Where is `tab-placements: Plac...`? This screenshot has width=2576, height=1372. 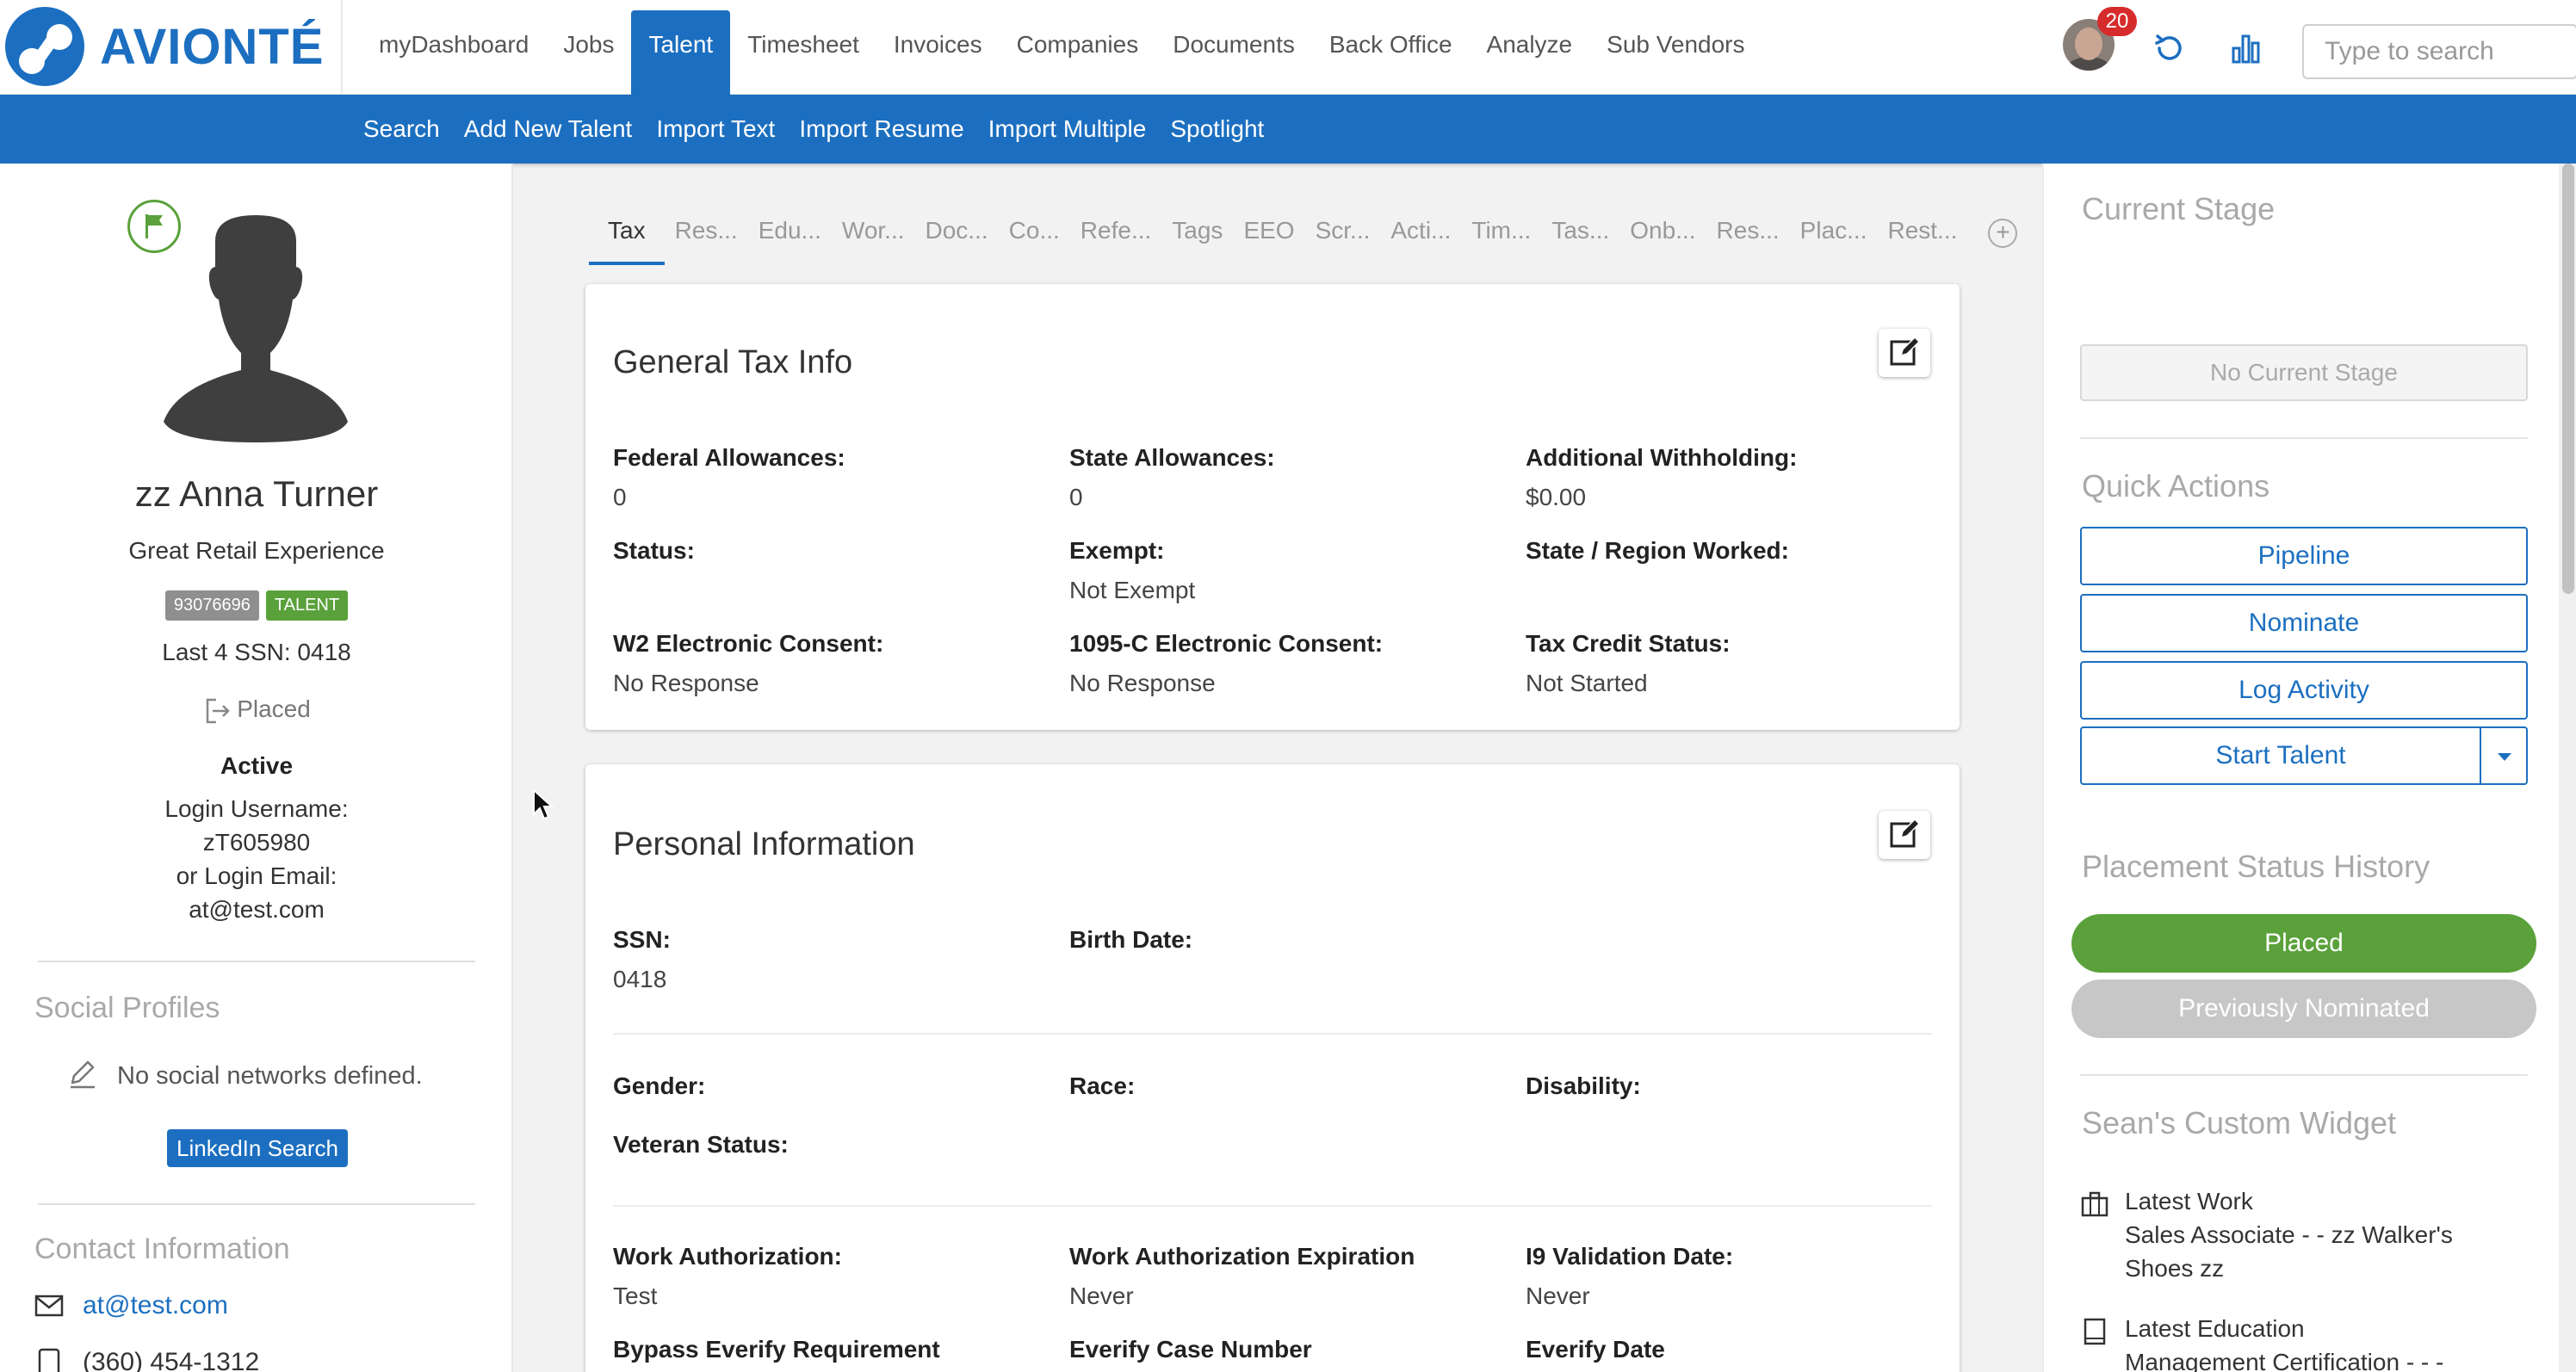
tab-placements: Plac... is located at coordinates (1834, 234).